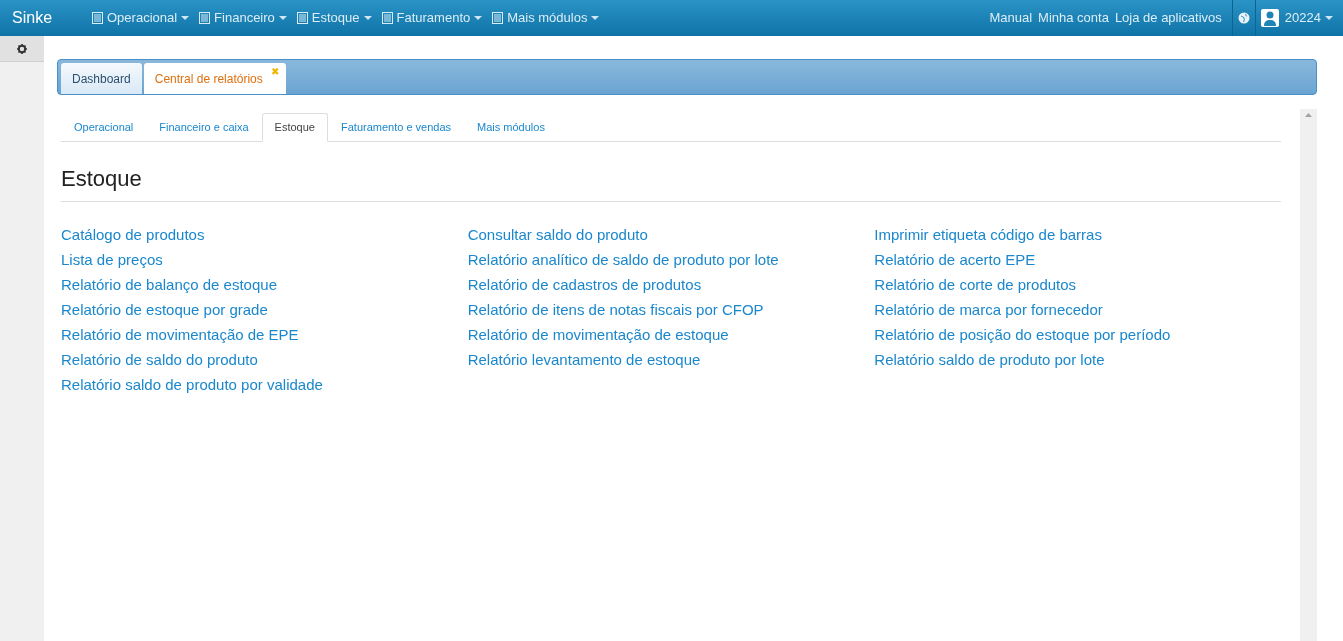 This screenshot has width=1343, height=641. Describe the element at coordinates (584, 359) in the screenshot. I see `report-link: Relatório levantamento de estoque` at that location.